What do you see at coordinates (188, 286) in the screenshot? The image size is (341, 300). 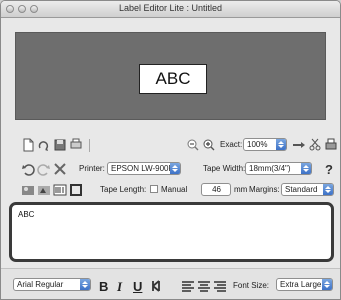 I see `align-left-icon` at bounding box center [188, 286].